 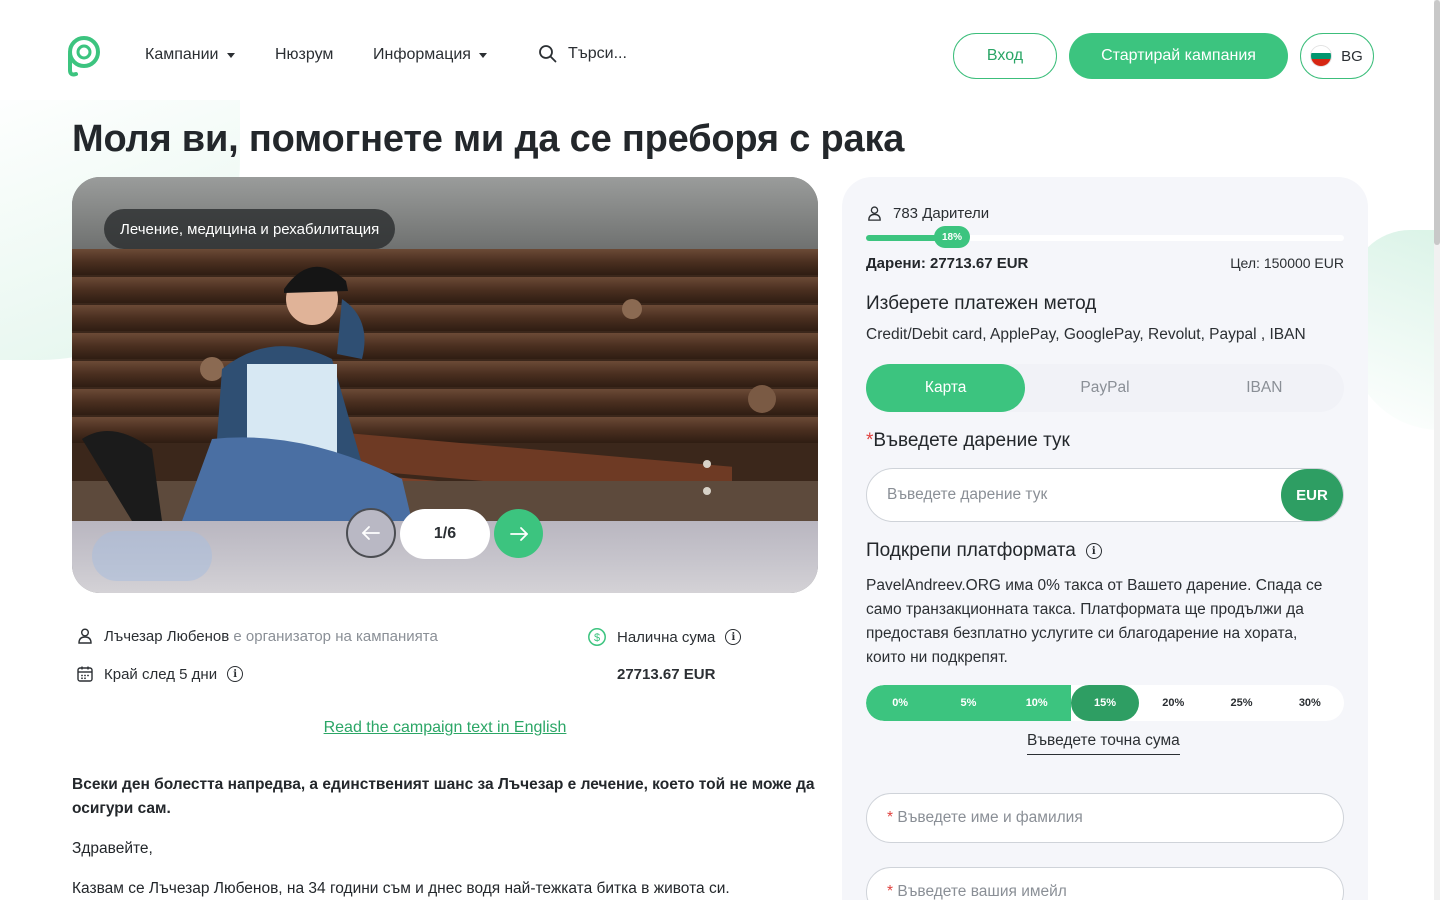 What do you see at coordinates (1178, 56) in the screenshot?
I see `start-campaign-button: Стартирай кампания` at bounding box center [1178, 56].